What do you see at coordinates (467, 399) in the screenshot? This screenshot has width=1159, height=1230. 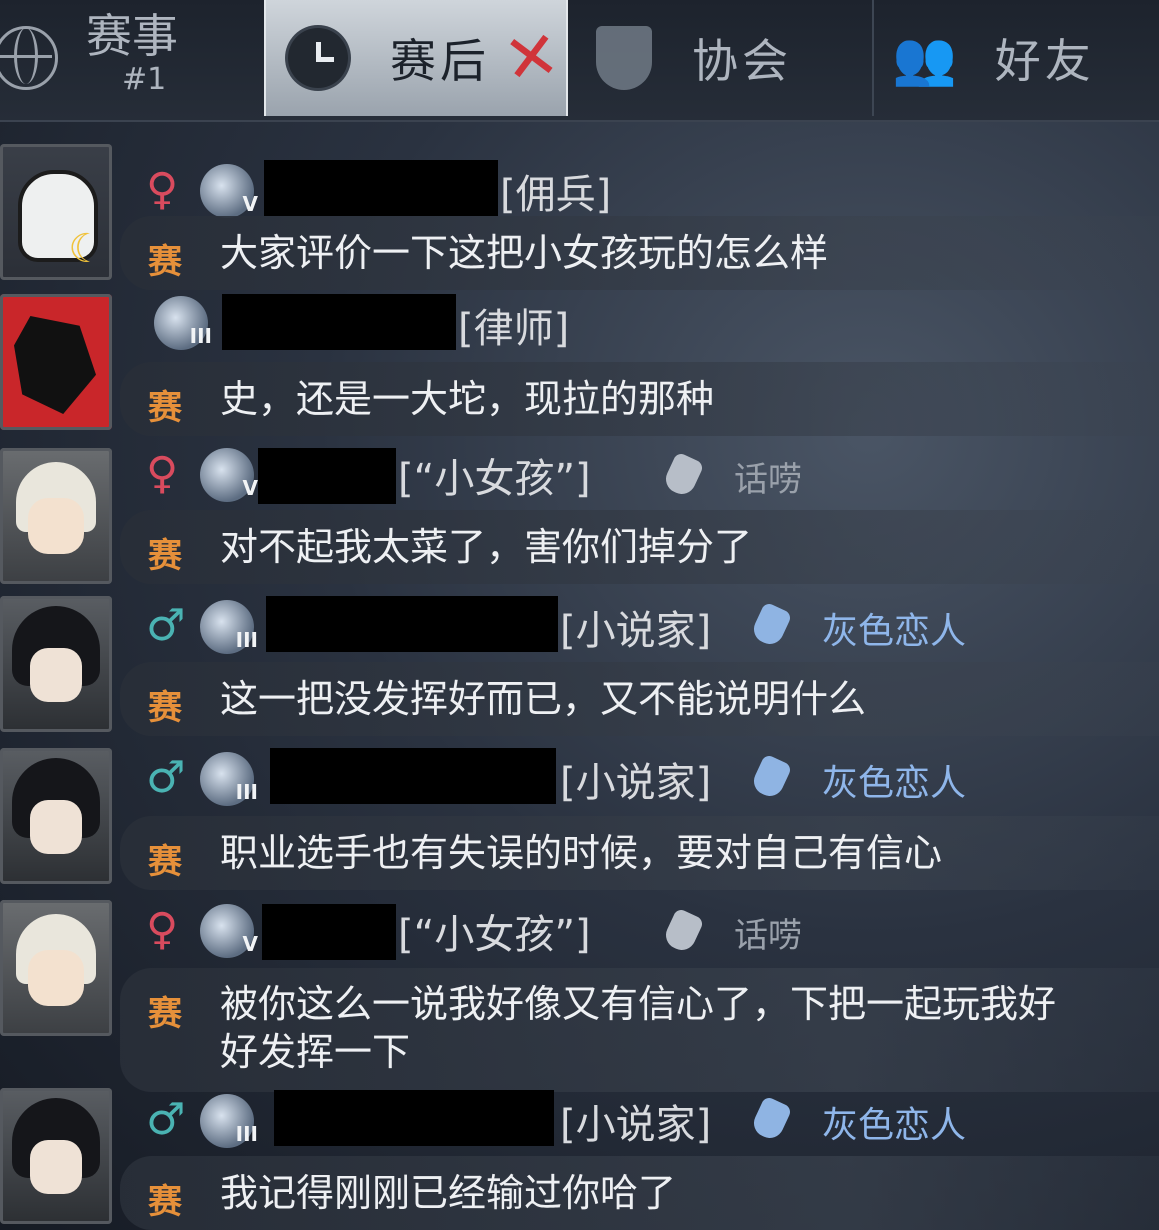 I see `message-text: 史，还是一大坨，现拉的那种` at bounding box center [467, 399].